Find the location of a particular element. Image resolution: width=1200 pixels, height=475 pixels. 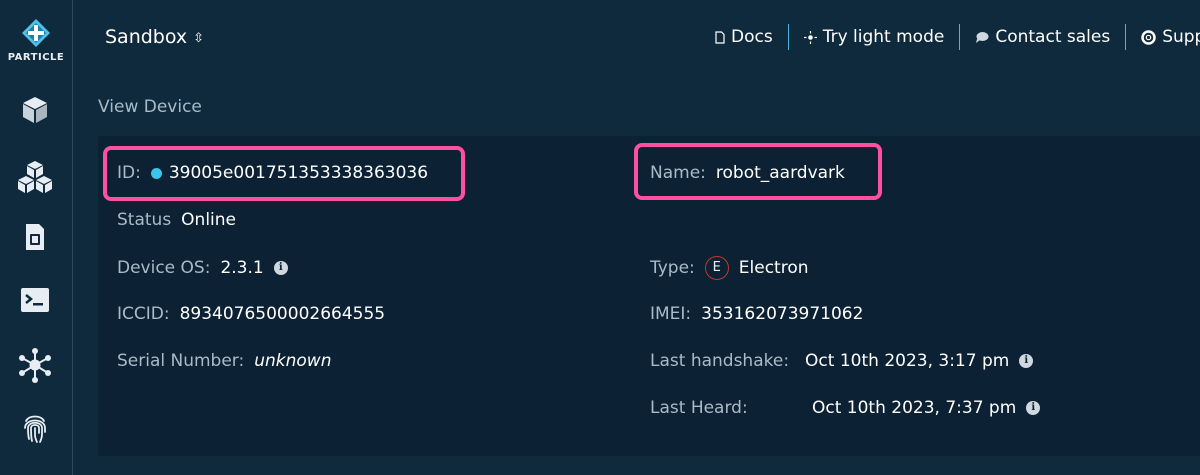

support-label: Supp is located at coordinates (1181, 37).